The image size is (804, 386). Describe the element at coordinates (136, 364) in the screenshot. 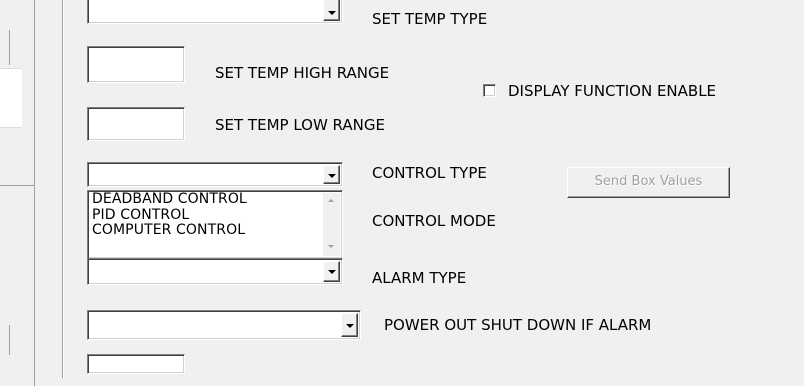

I see `next-field` at that location.